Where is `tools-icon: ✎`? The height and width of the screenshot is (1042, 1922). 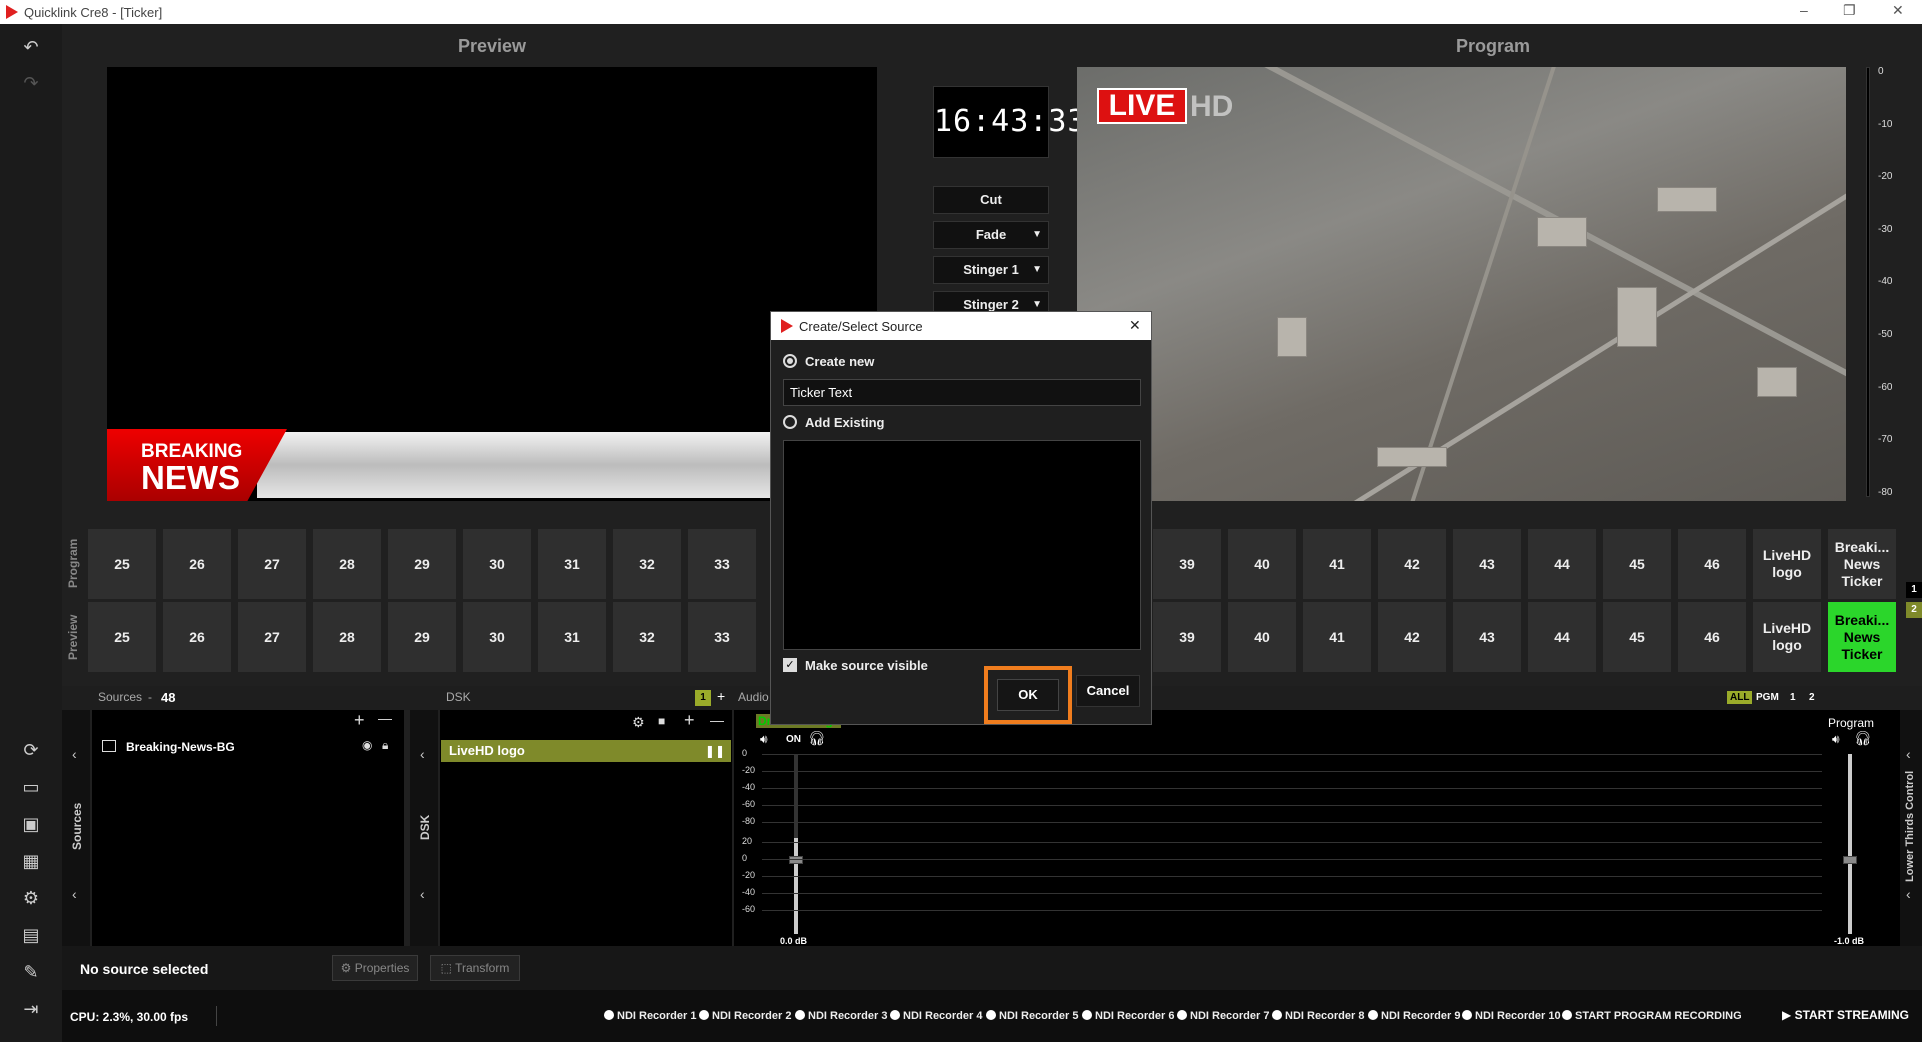 tools-icon: ✎ is located at coordinates (31, 972).